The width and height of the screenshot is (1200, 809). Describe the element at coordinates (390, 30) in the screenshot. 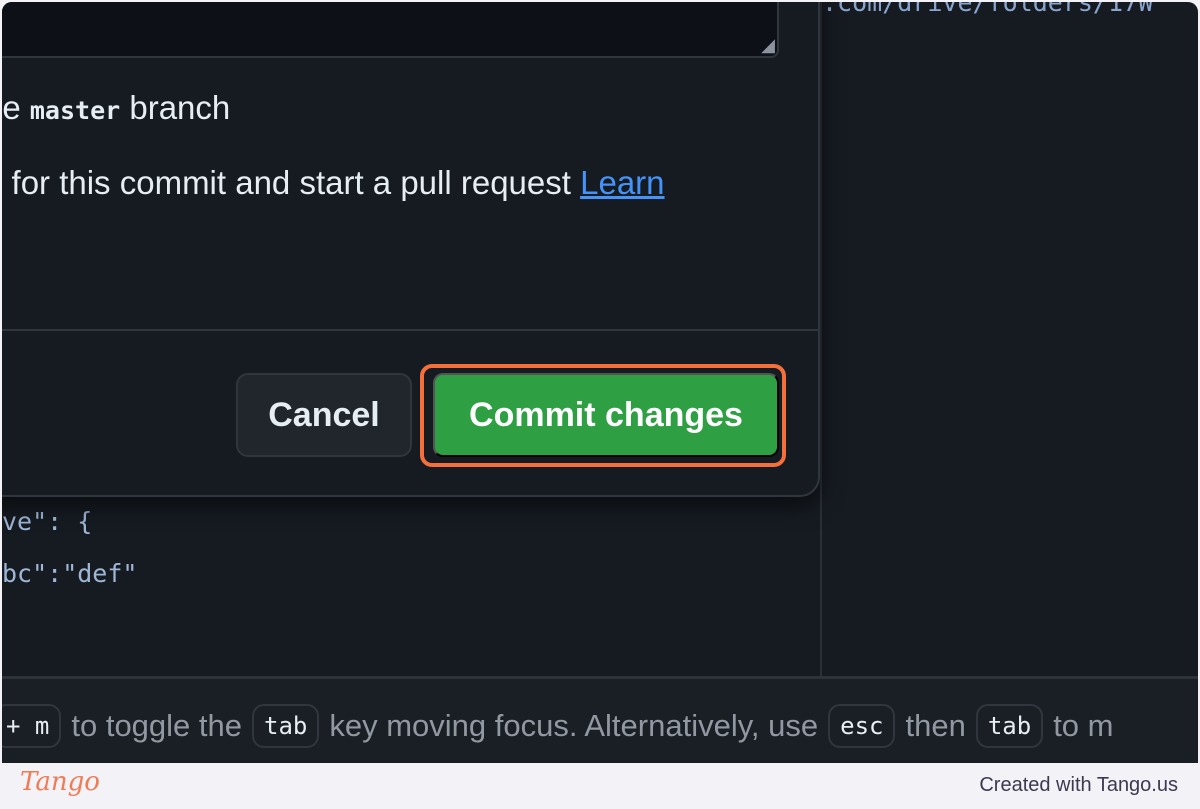

I see `description-textarea: ◢` at that location.